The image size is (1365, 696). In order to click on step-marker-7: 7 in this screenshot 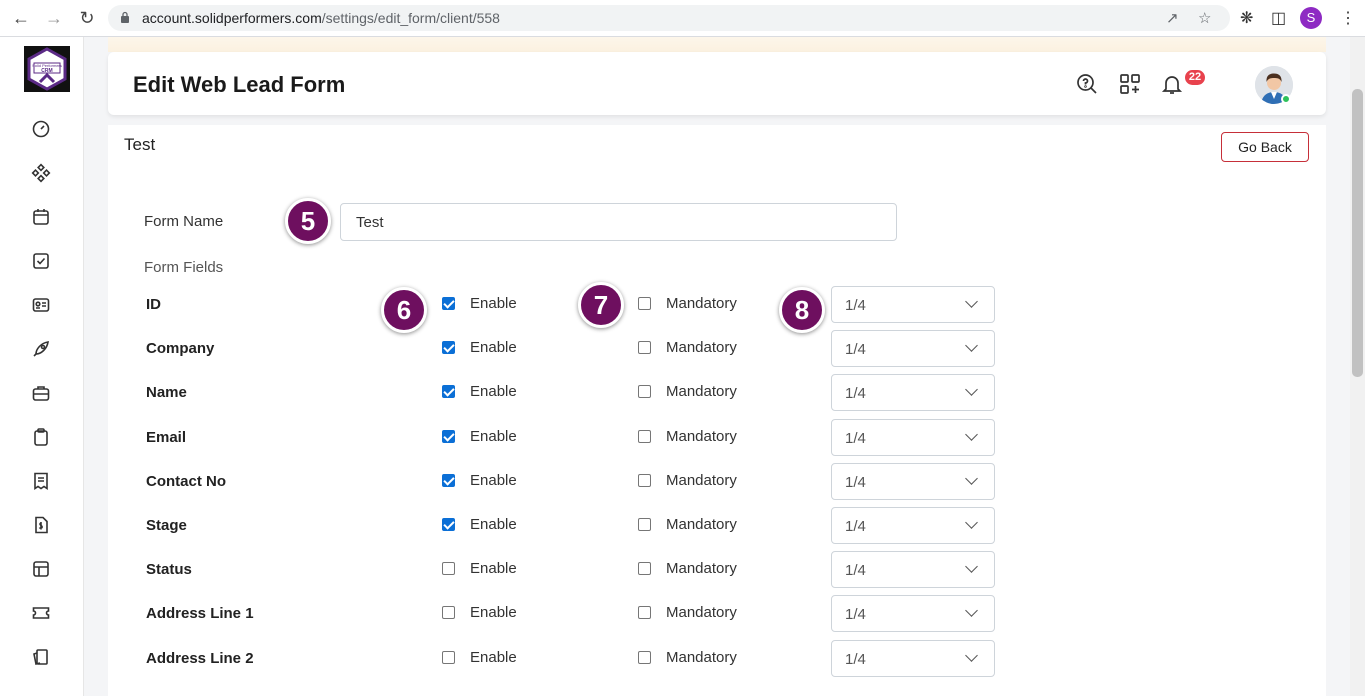, I will do `click(601, 305)`.